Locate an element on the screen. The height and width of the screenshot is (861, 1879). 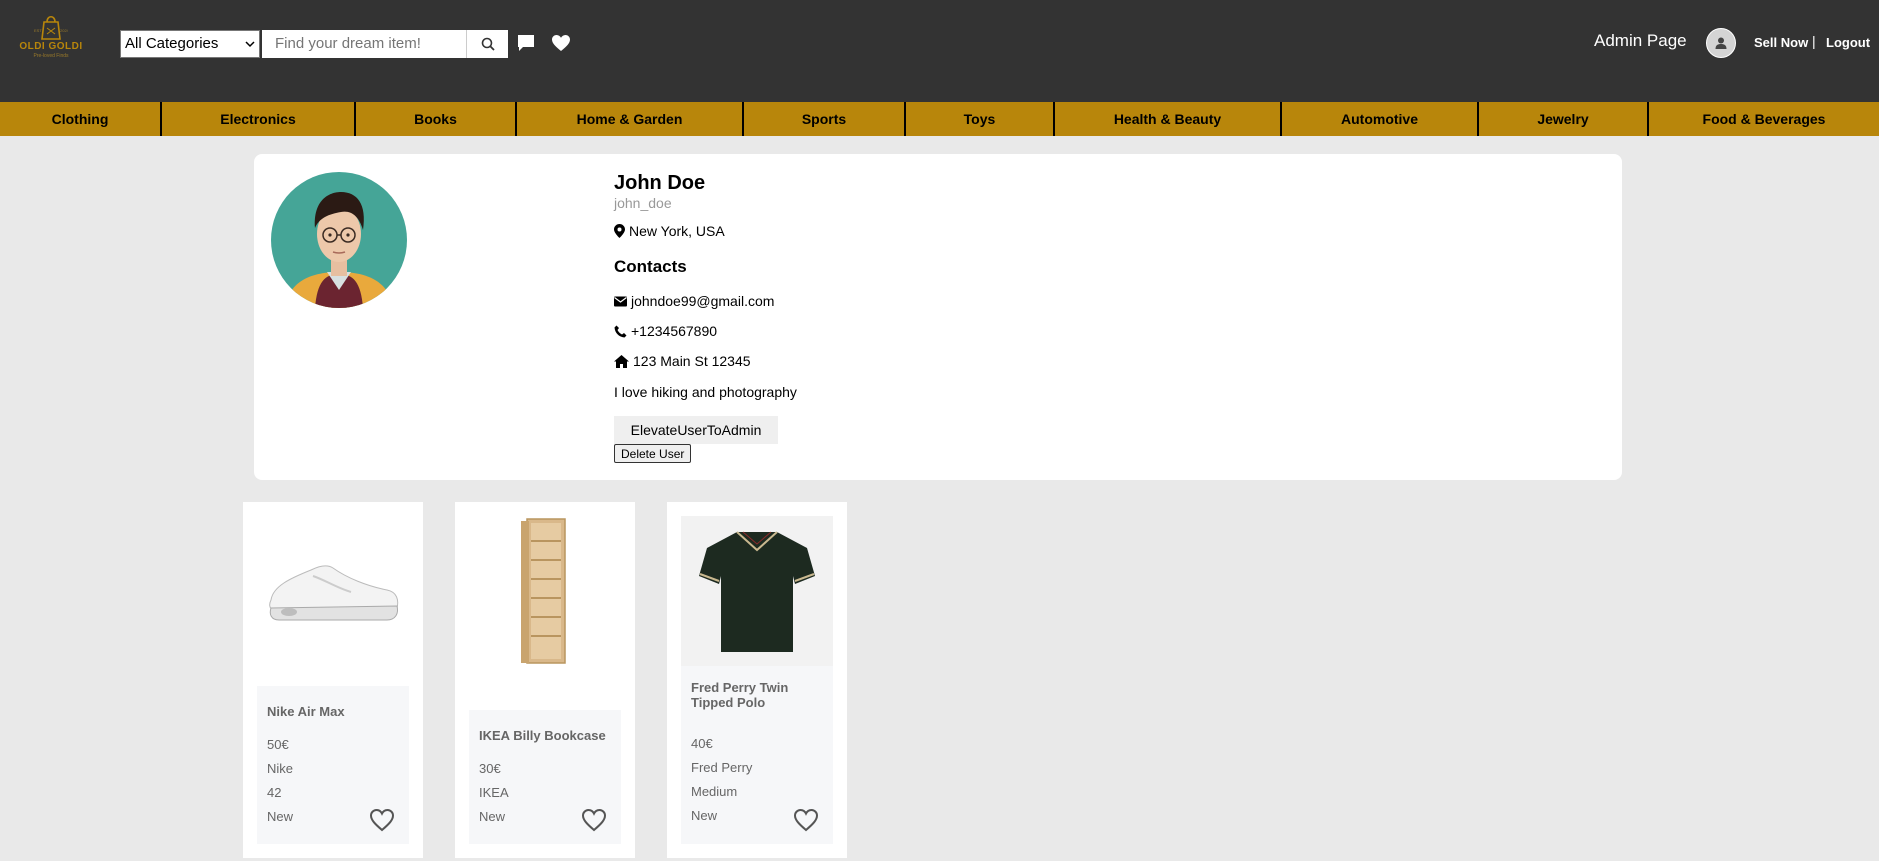
user-avatar is located at coordinates (1721, 43).